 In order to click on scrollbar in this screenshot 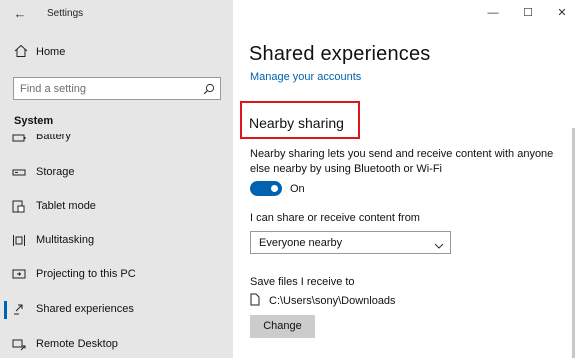, I will do `click(573, 243)`.